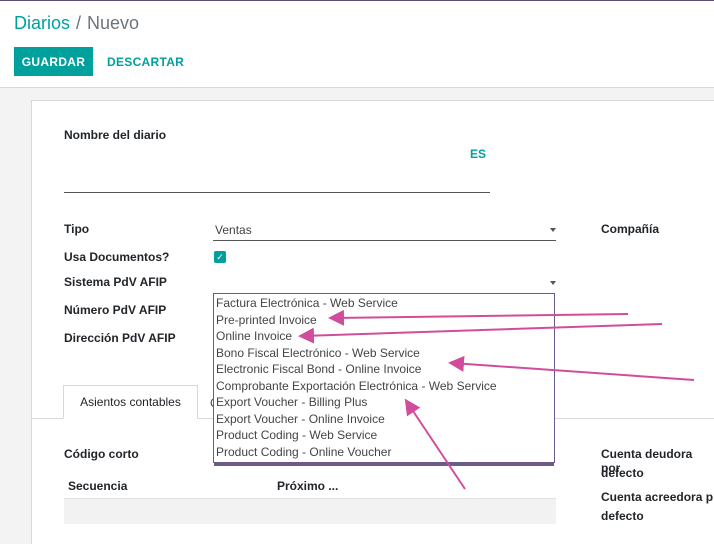  I want to click on check-icon: ✓, so click(220, 257).